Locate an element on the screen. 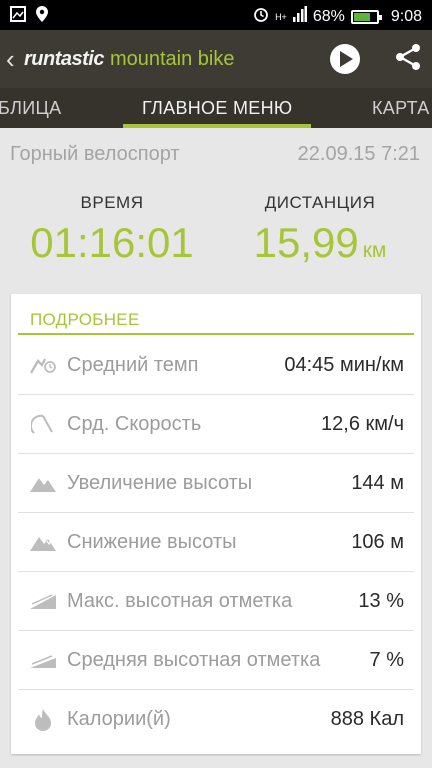 This screenshot has width=432, height=768. detail-label: Срд. Скорость is located at coordinates (134, 423).